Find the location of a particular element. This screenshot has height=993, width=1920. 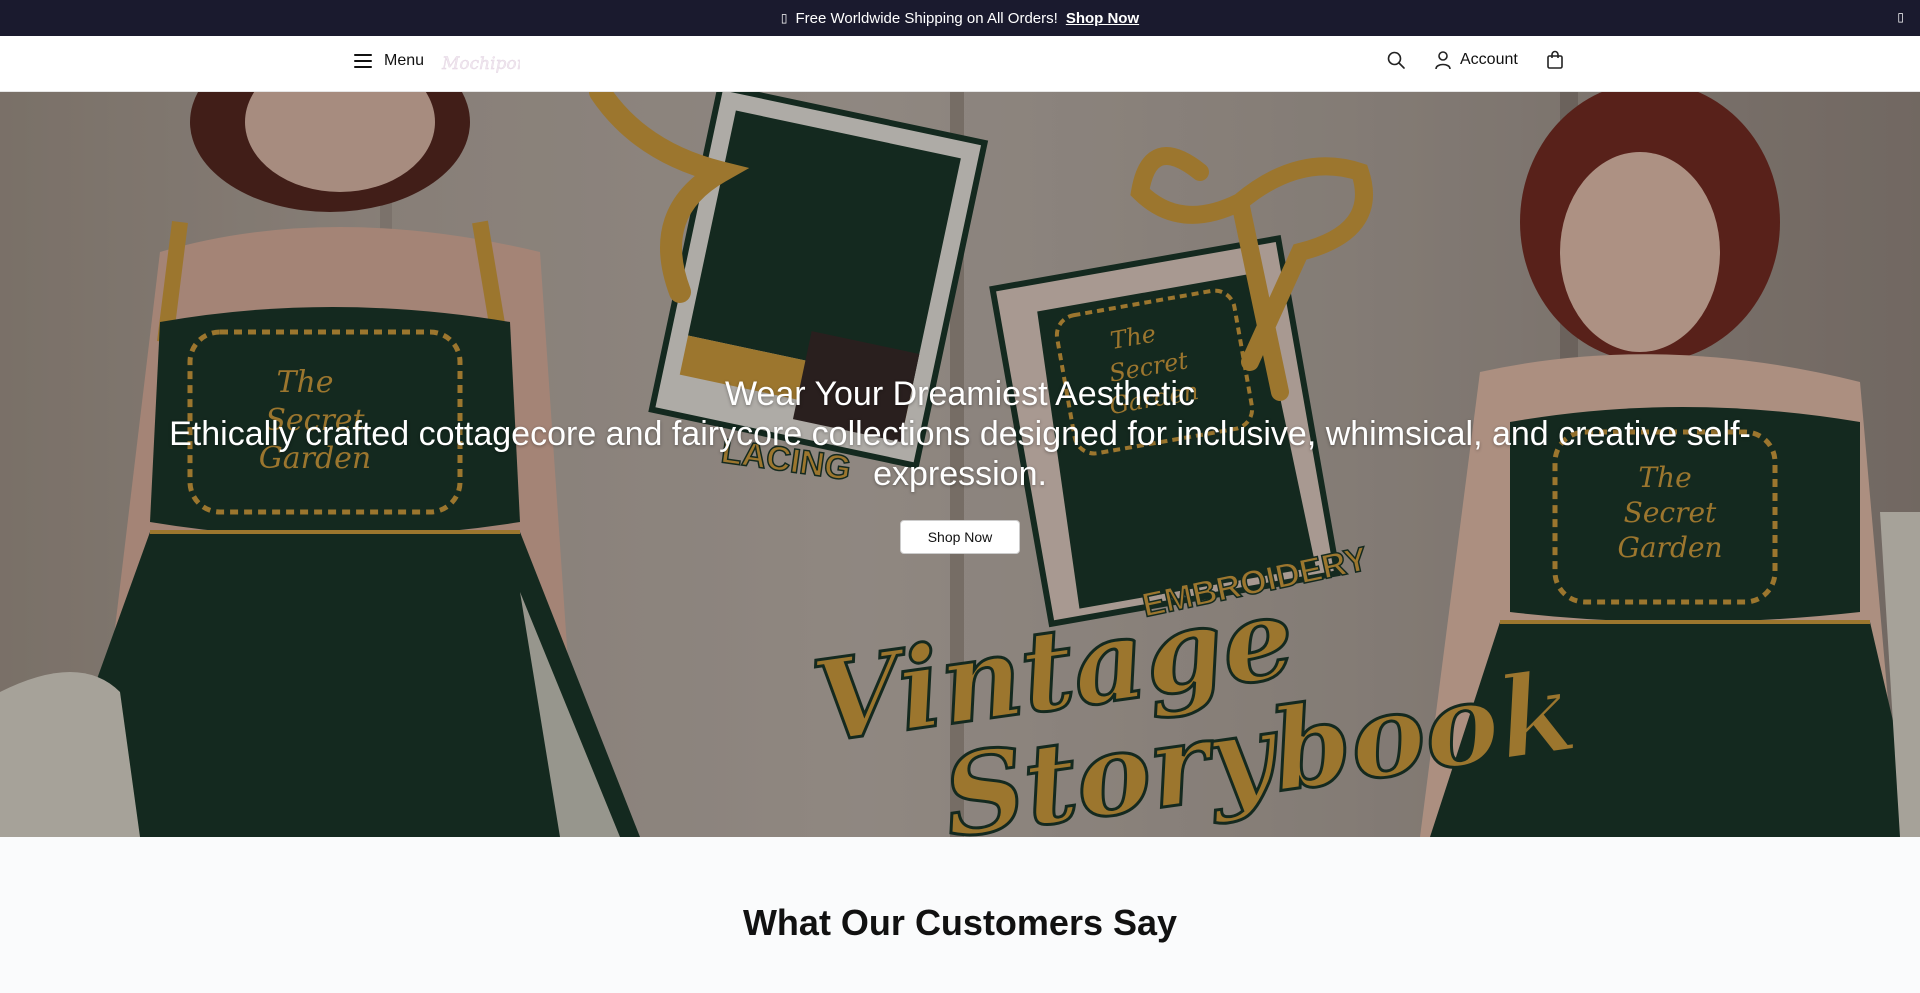

announcement-shop-now-link: Shop Now is located at coordinates (1102, 18).